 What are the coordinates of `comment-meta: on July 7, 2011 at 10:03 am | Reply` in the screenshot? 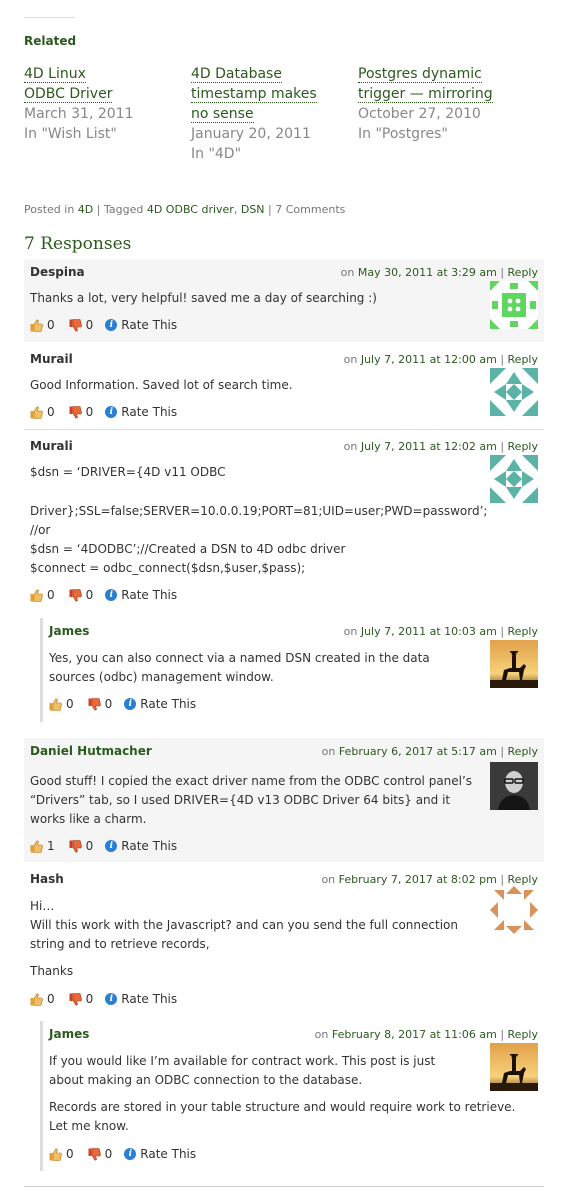 It's located at (440, 631).